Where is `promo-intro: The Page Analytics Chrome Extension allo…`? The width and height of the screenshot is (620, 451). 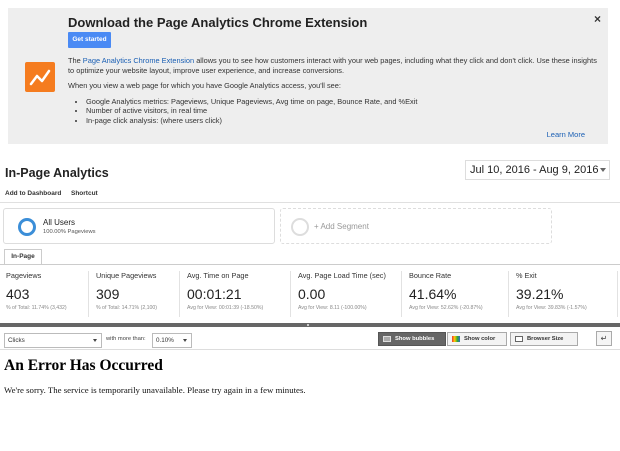 promo-intro: The Page Analytics Chrome Extension allo… is located at coordinates (333, 65).